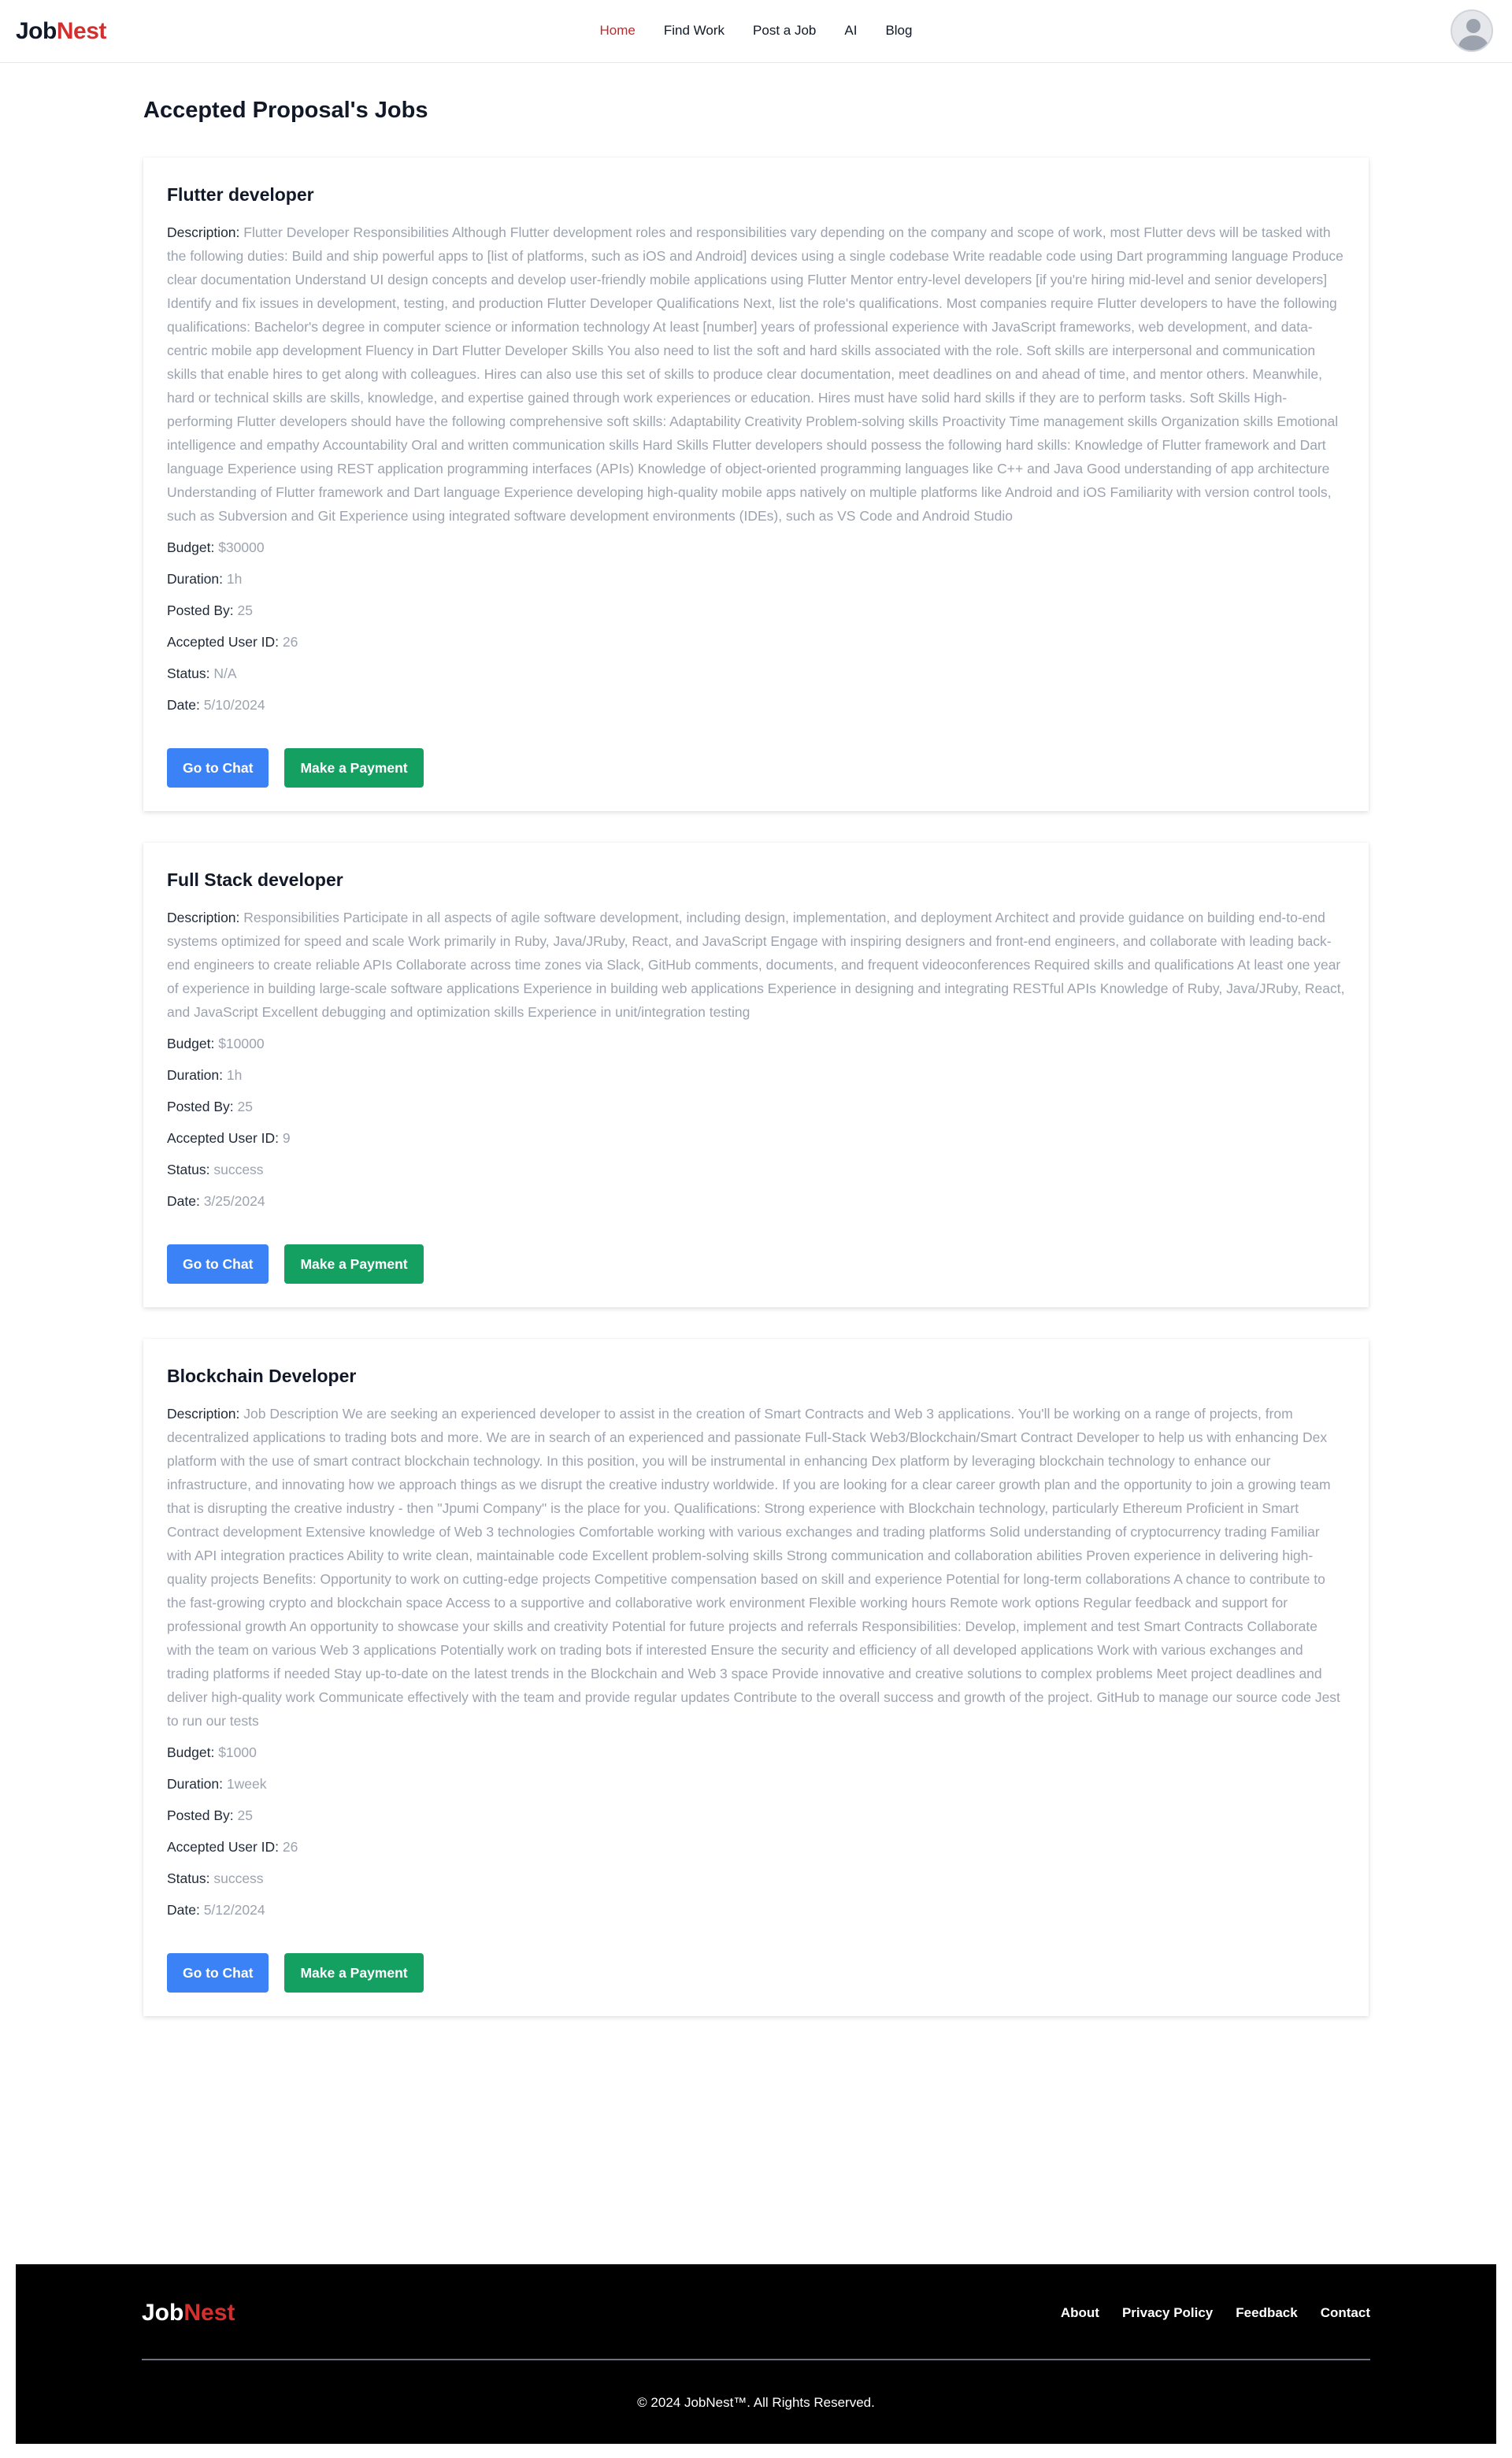 Image resolution: width=1512 pixels, height=2458 pixels. What do you see at coordinates (1080, 2313) in the screenshot?
I see `footer-link-about: About` at bounding box center [1080, 2313].